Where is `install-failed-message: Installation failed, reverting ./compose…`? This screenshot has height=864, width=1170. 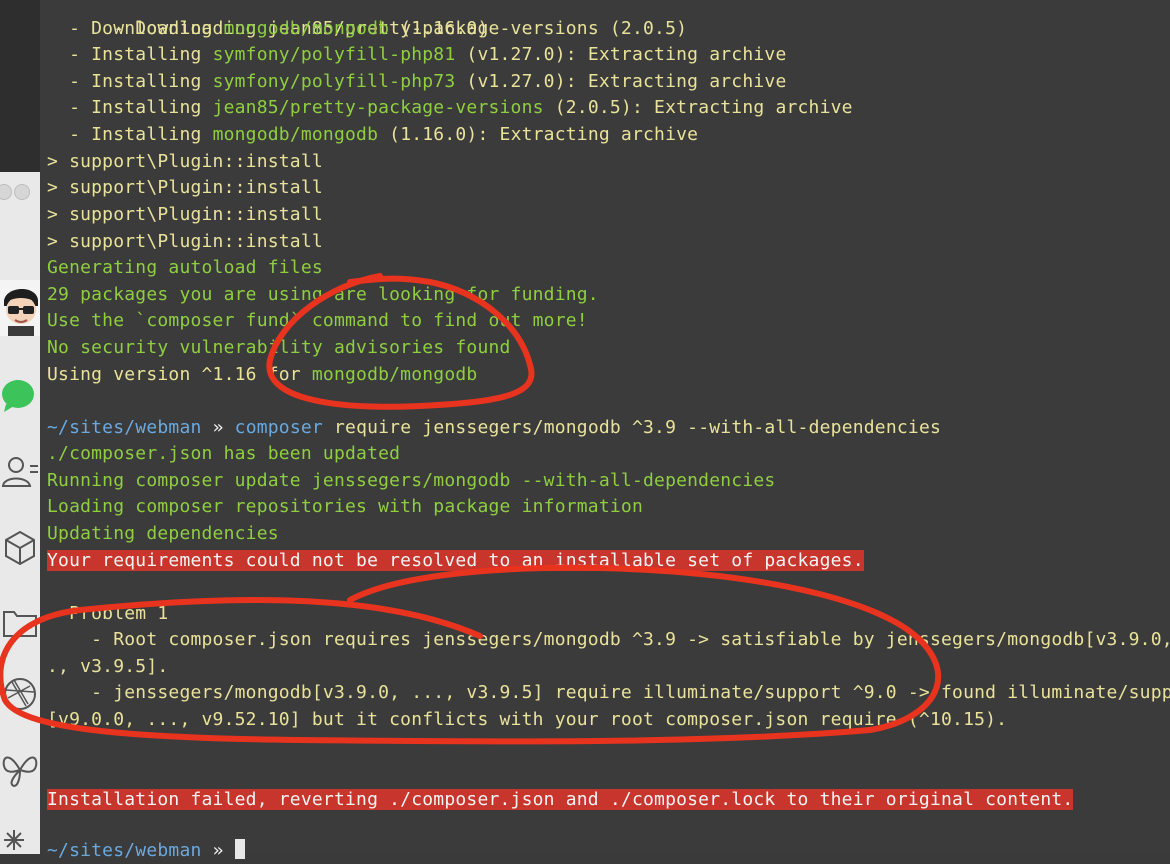
install-failed-message: Installation failed, reverting ./compose… is located at coordinates (560, 799).